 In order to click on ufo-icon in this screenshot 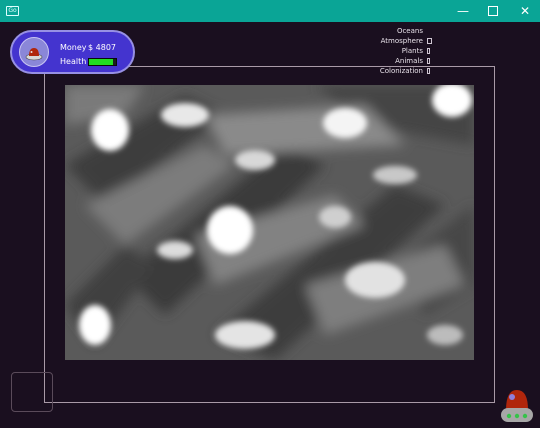, I will do `click(517, 405)`.